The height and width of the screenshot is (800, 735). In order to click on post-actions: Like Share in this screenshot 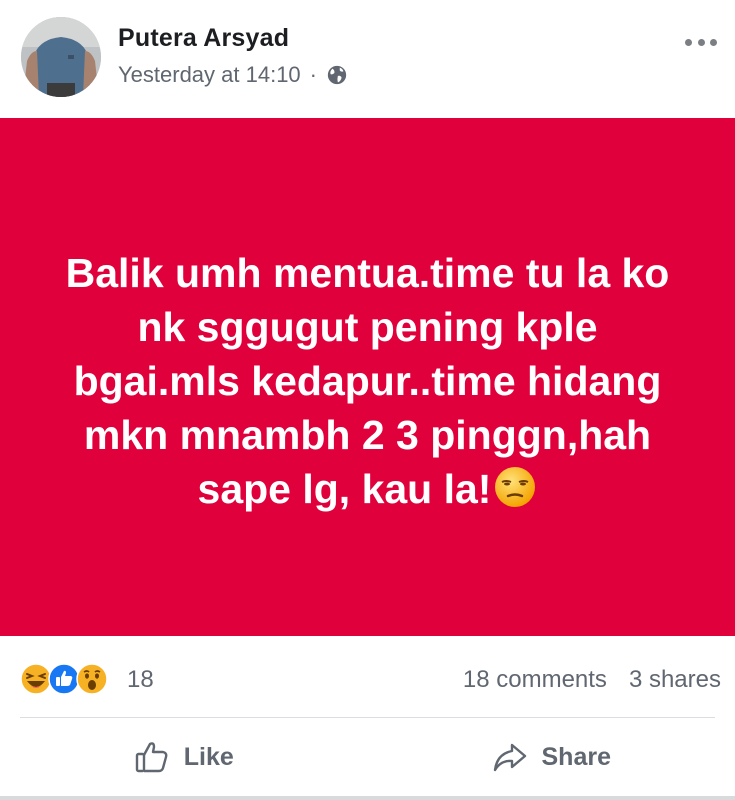, I will do `click(367, 757)`.